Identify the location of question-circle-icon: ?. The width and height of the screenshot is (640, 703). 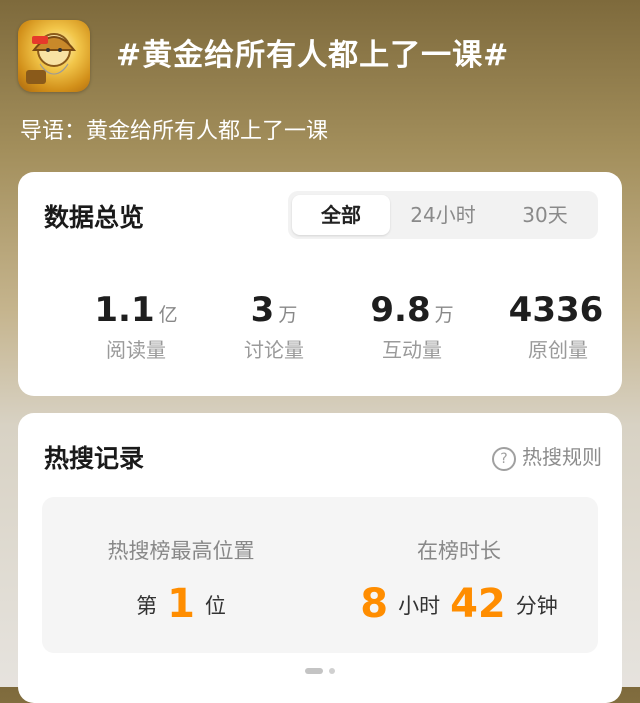
(504, 458).